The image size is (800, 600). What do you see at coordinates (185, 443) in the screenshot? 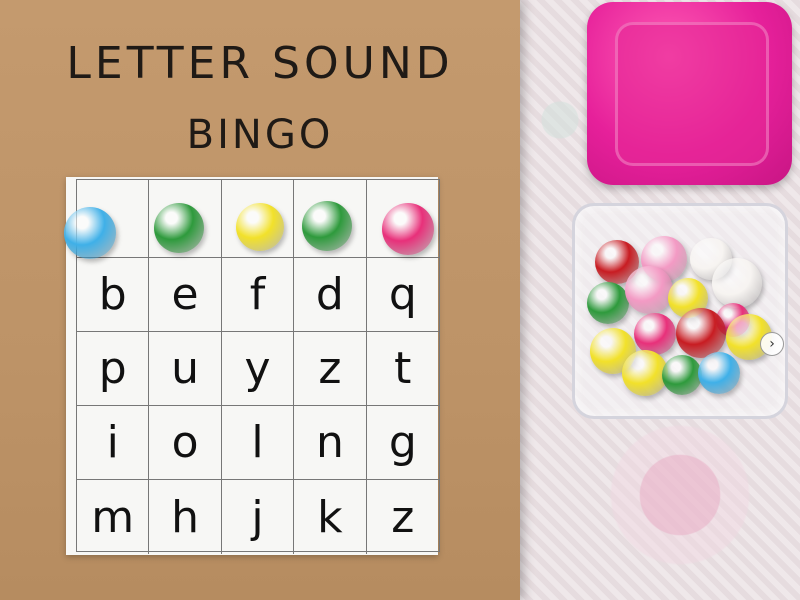
I see `letter-cell: o` at bounding box center [185, 443].